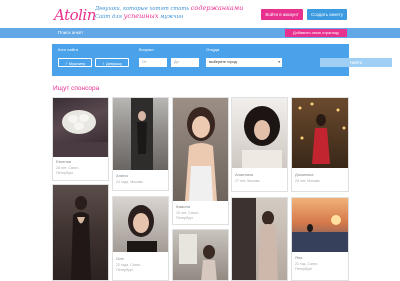 Image resolution: width=400 pixels, height=281 pixels. I want to click on profile-card: Оля 22 года, Санкт- Петербург, so click(140, 238).